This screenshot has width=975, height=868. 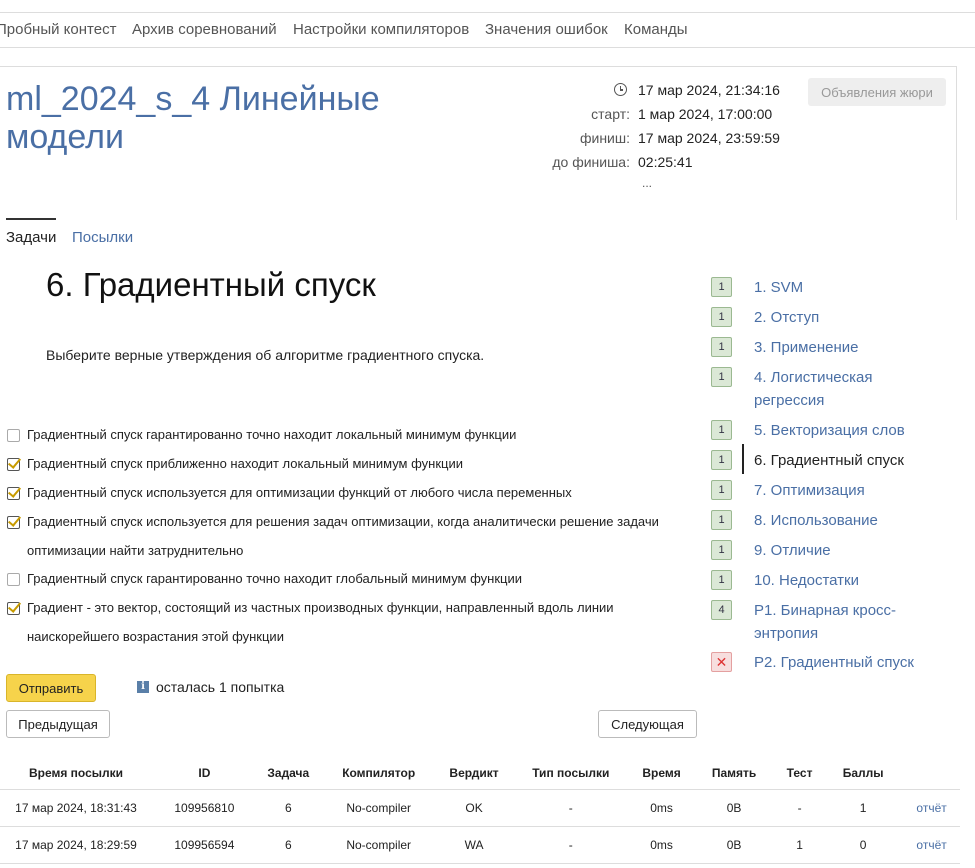 What do you see at coordinates (709, 90) in the screenshot?
I see `current-time: 17 мар 2024, 21:34:16` at bounding box center [709, 90].